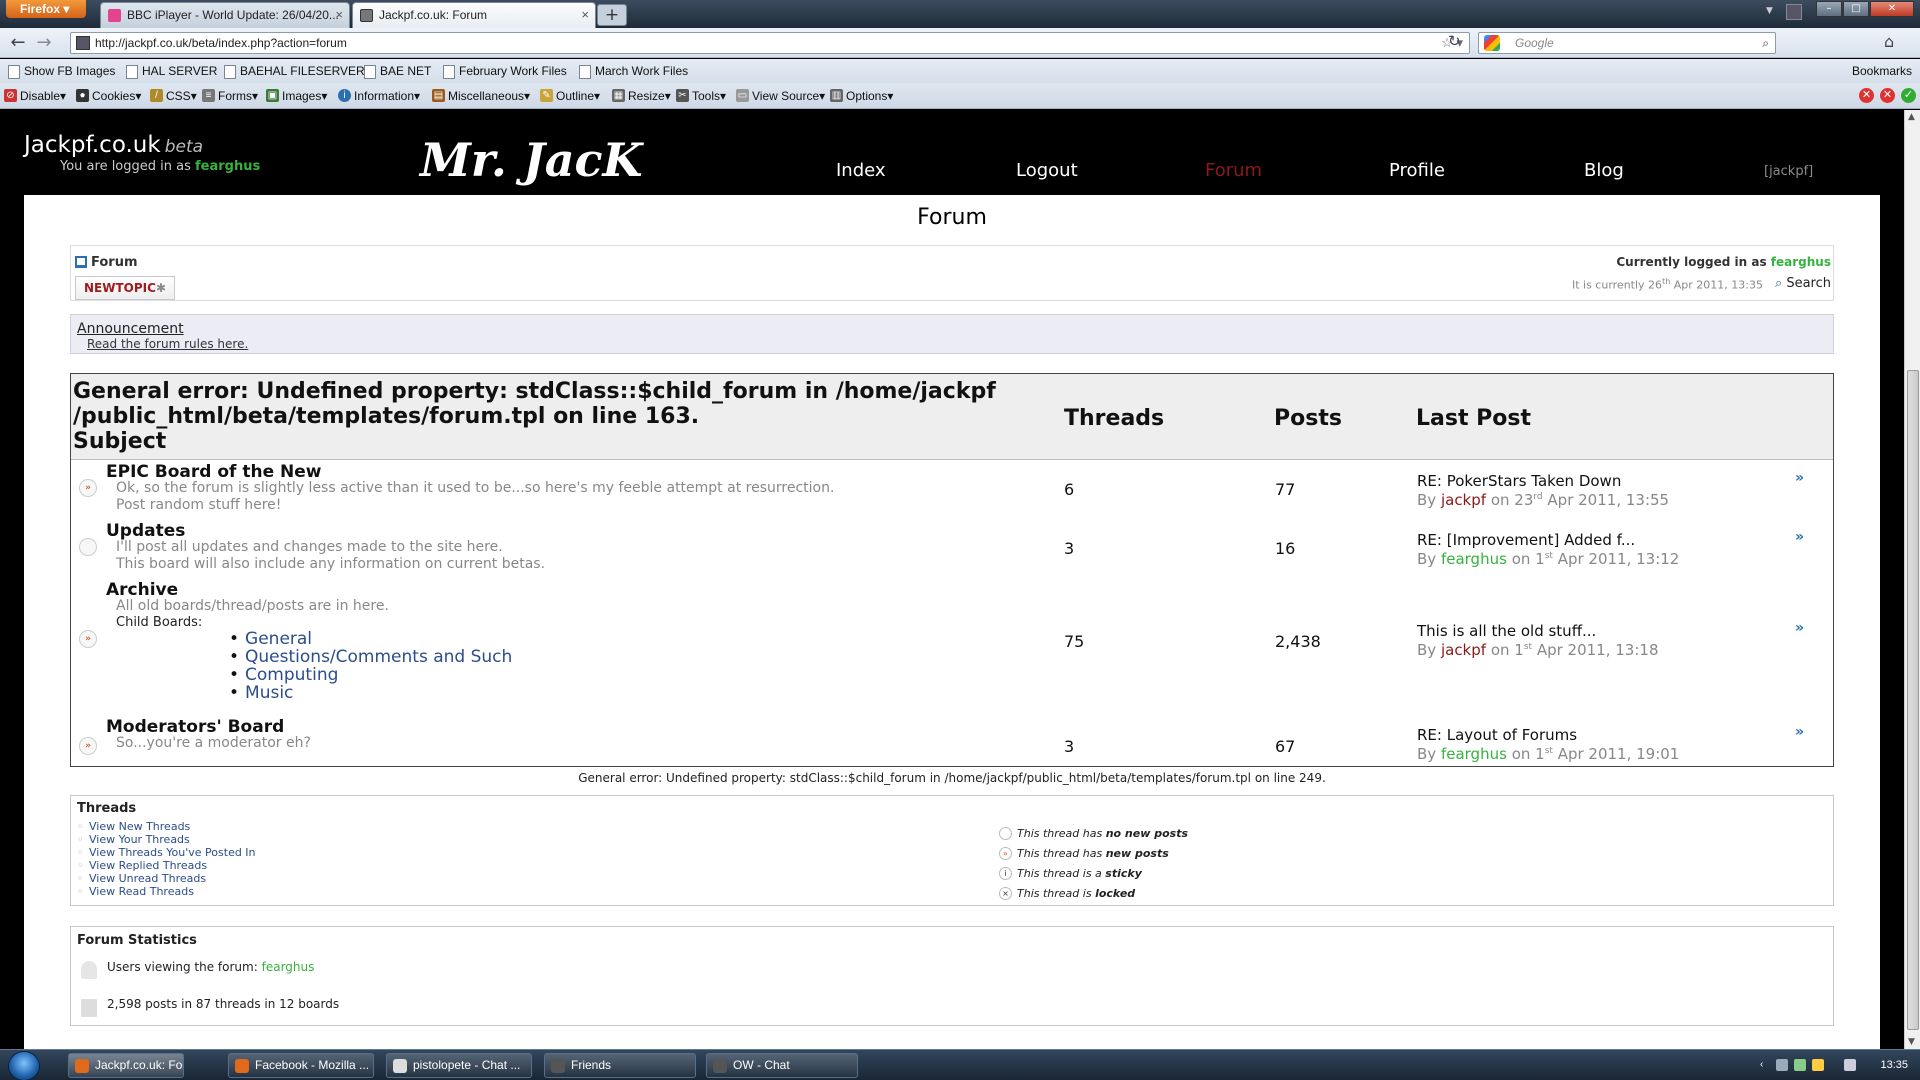 This screenshot has width=1920, height=1080. Describe the element at coordinates (1417, 170) in the screenshot. I see `nav-profile: Profile` at that location.